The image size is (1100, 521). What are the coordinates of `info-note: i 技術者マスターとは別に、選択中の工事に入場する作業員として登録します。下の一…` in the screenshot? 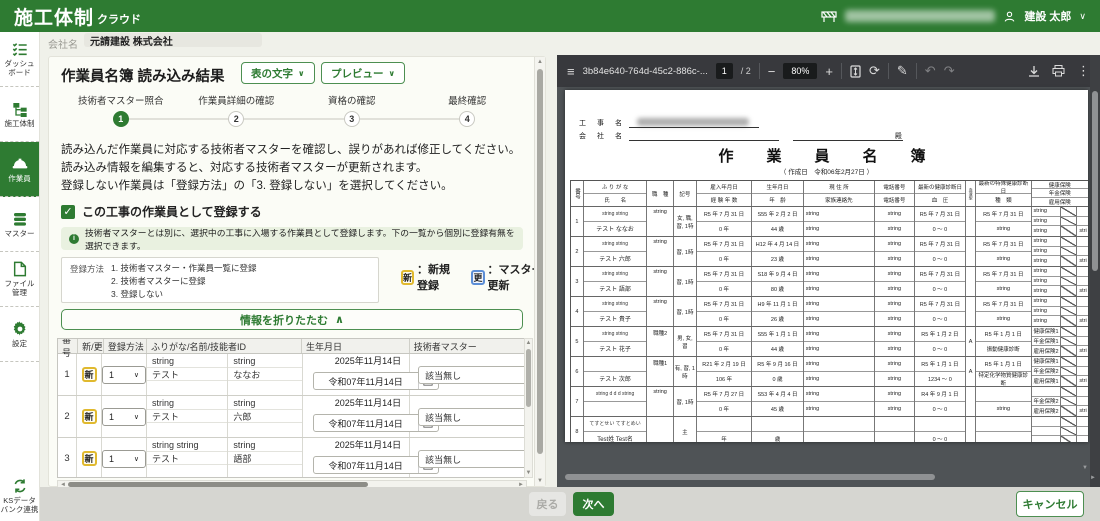 It's located at (292, 239).